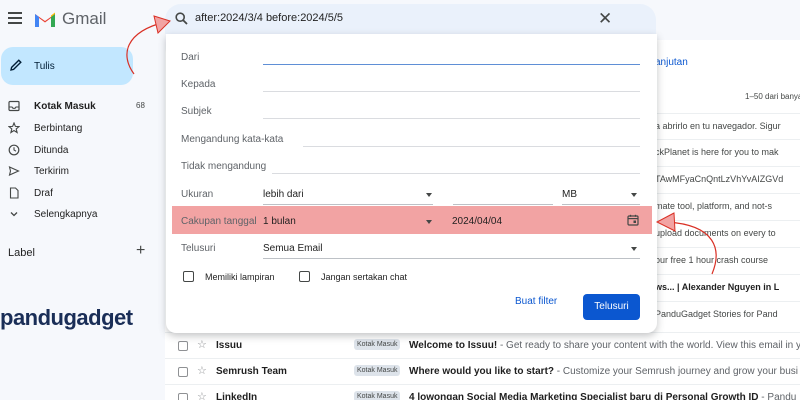 Image resolution: width=800 pixels, height=400 pixels. What do you see at coordinates (196, 111) in the screenshot?
I see `subject-label: Subjek` at bounding box center [196, 111].